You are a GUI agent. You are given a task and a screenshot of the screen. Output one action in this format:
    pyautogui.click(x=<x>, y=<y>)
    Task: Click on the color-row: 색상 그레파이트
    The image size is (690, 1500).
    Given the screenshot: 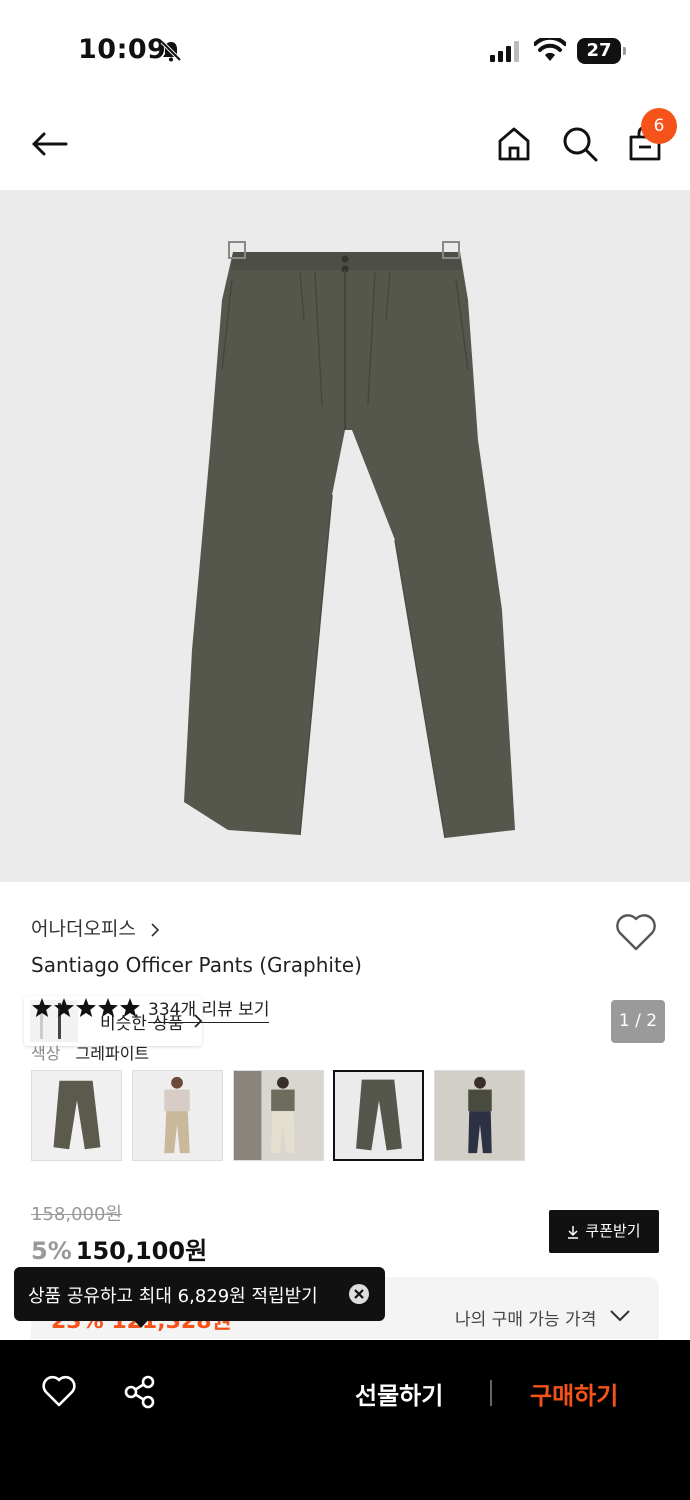 What is the action you would take?
    pyautogui.click(x=90, y=1052)
    